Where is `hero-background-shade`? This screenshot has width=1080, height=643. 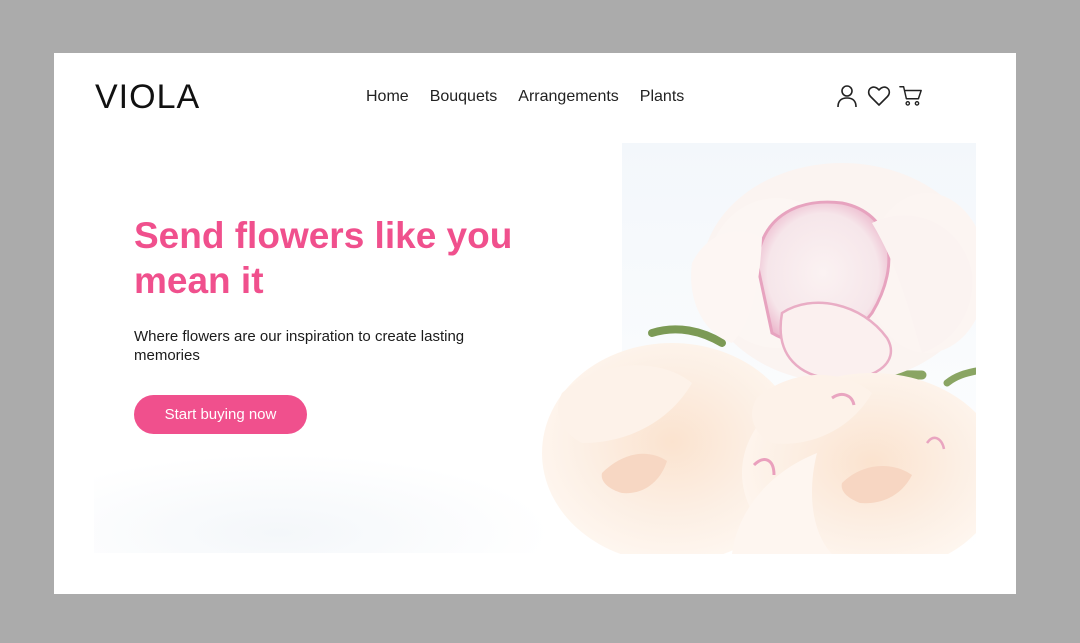 hero-background-shade is located at coordinates (324, 503).